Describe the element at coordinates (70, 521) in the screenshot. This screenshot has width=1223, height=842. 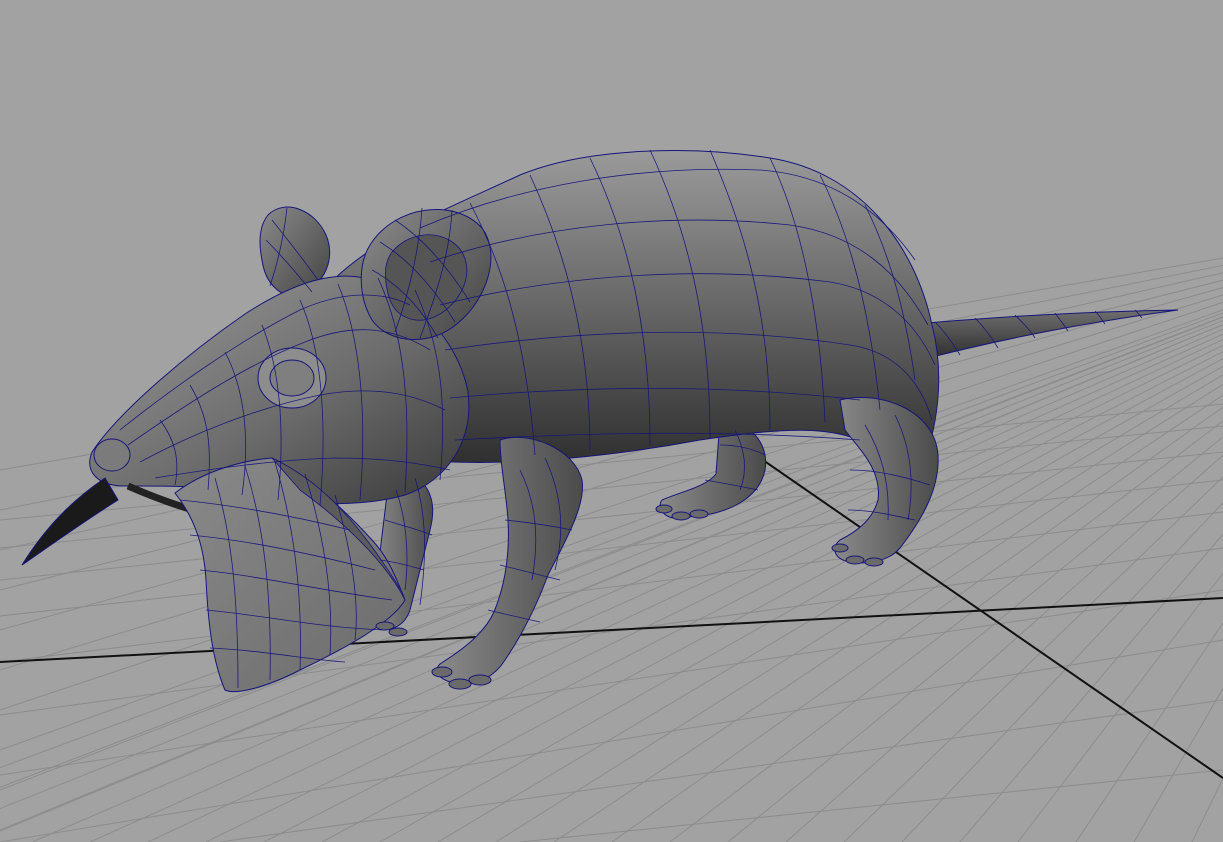
I see `whisker-spike` at that location.